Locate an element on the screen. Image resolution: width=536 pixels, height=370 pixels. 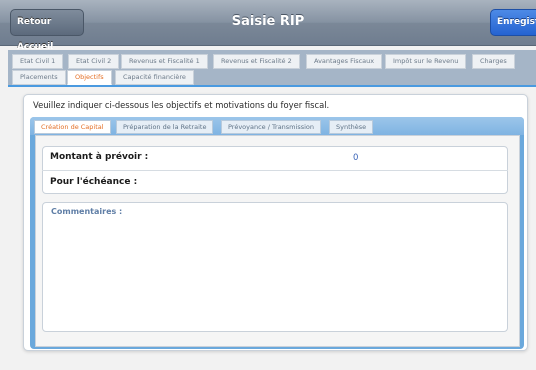
comments-label: Commentaires : is located at coordinates (87, 211).